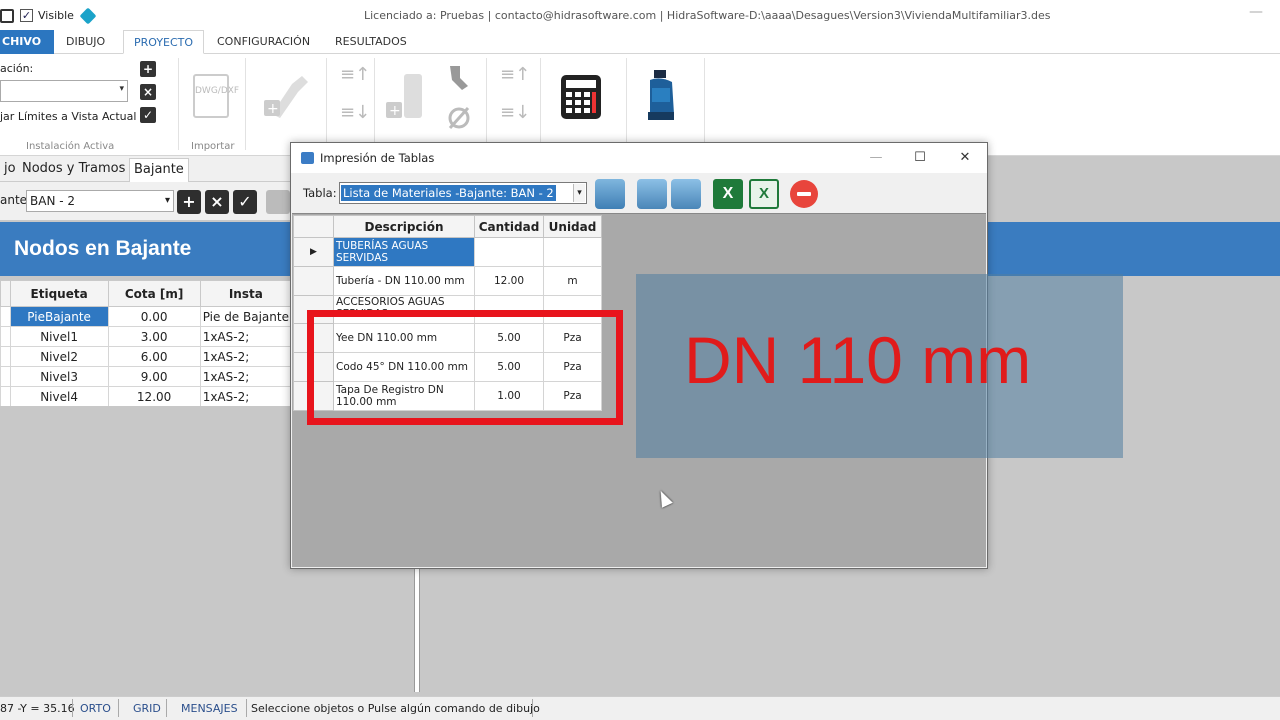 The image size is (1280, 720). I want to click on bajante-combo: BAN - 2, so click(100, 201).